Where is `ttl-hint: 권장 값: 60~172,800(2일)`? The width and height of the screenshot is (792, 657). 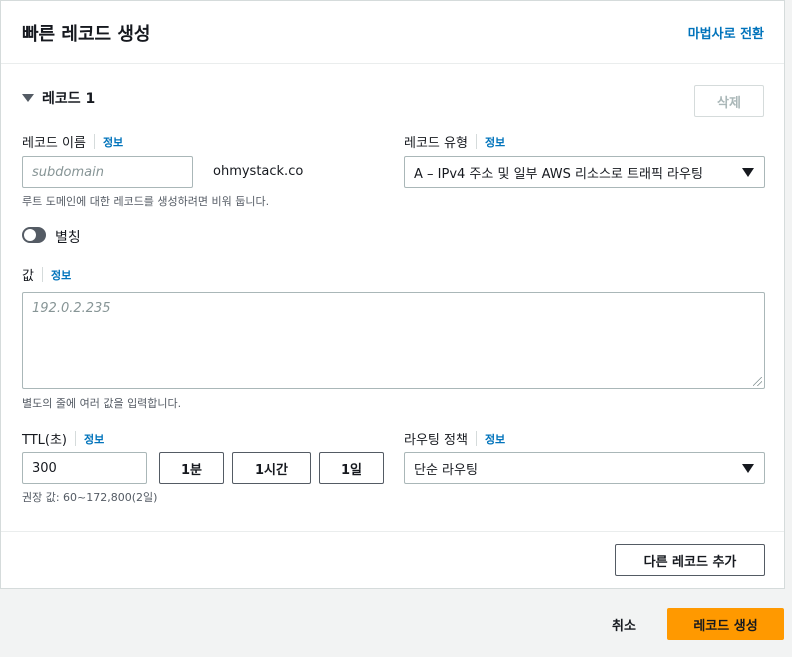 ttl-hint: 권장 값: 60~172,800(2일) is located at coordinates (90, 497).